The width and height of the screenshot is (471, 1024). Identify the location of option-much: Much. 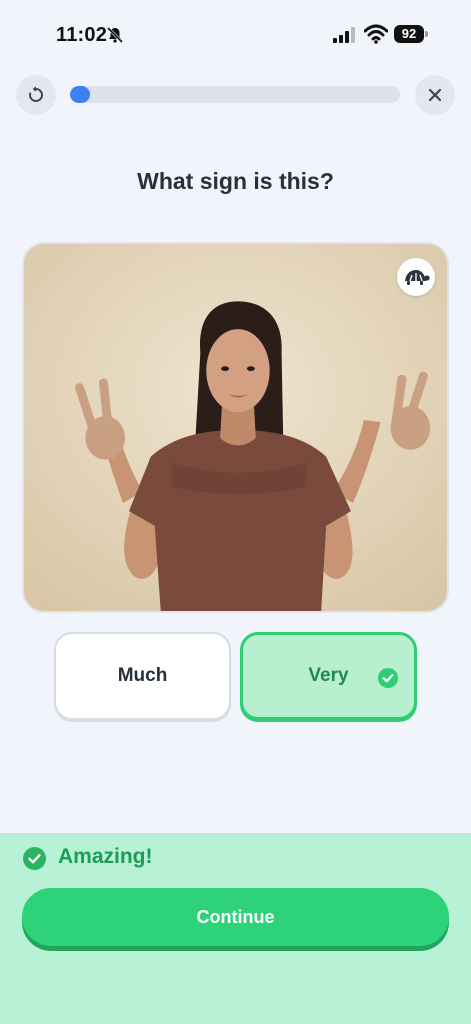
(142, 676).